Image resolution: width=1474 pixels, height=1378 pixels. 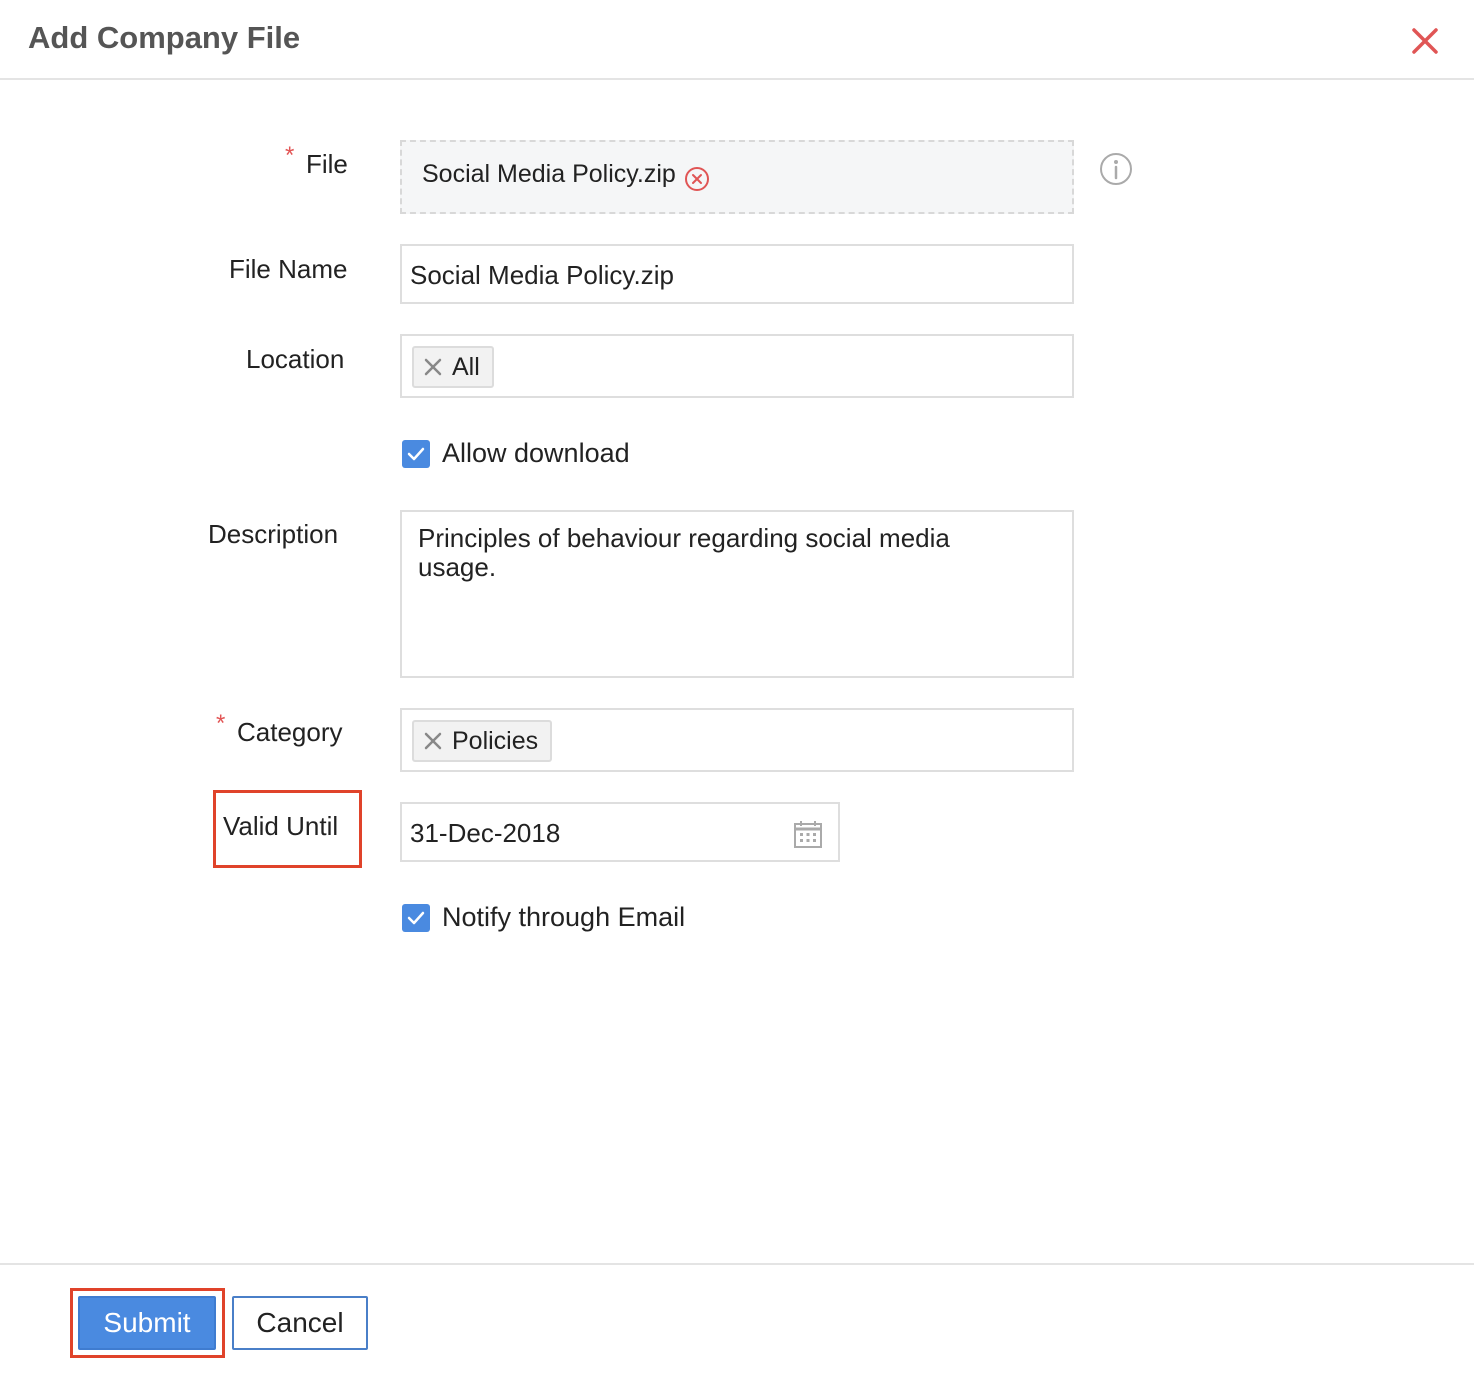 What do you see at coordinates (1116, 169) in the screenshot?
I see `info-icon` at bounding box center [1116, 169].